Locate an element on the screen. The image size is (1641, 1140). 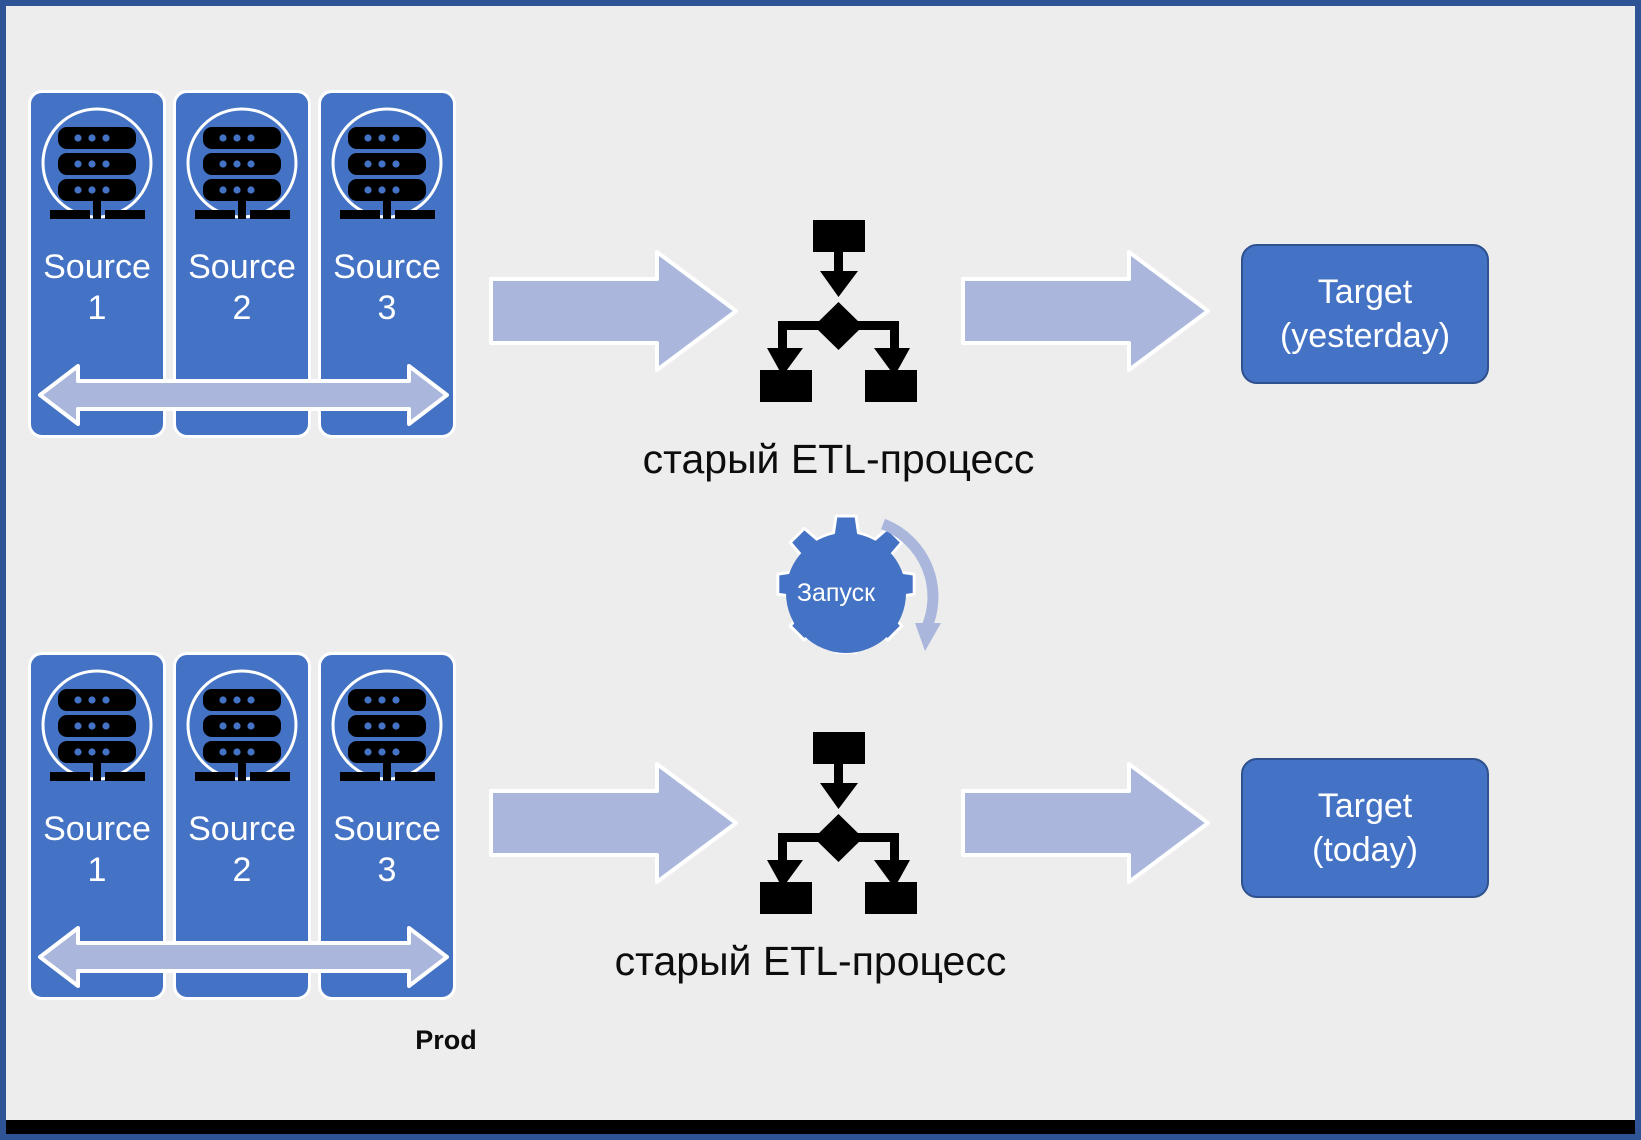
launch-gear-group: Запуск is located at coordinates (856, 593).